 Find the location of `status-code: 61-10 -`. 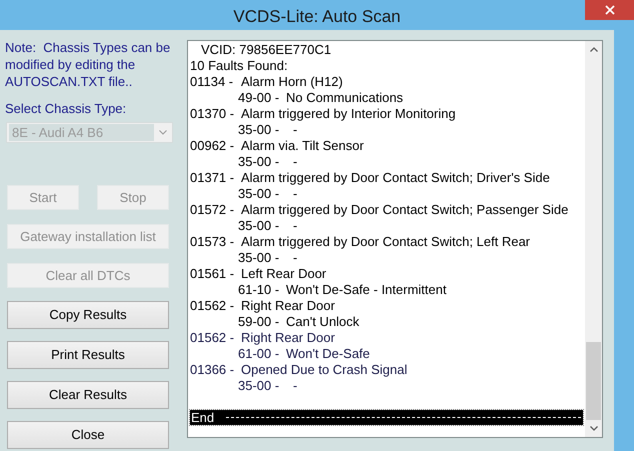

status-code: 61-10 - is located at coordinates (259, 290).